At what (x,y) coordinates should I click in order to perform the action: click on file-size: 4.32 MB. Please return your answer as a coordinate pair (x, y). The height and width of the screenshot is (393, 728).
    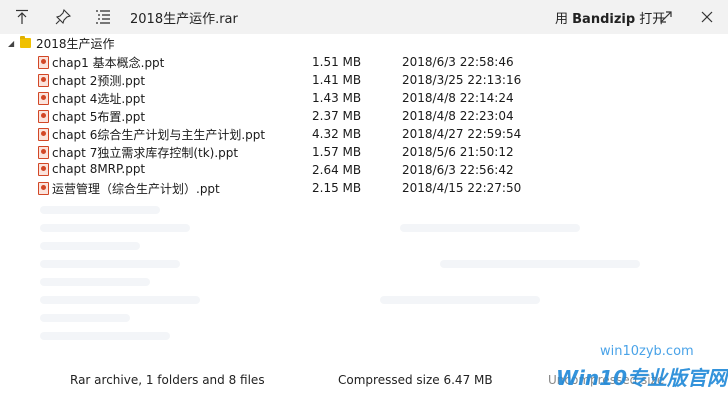
    Looking at the image, I should click on (337, 134).